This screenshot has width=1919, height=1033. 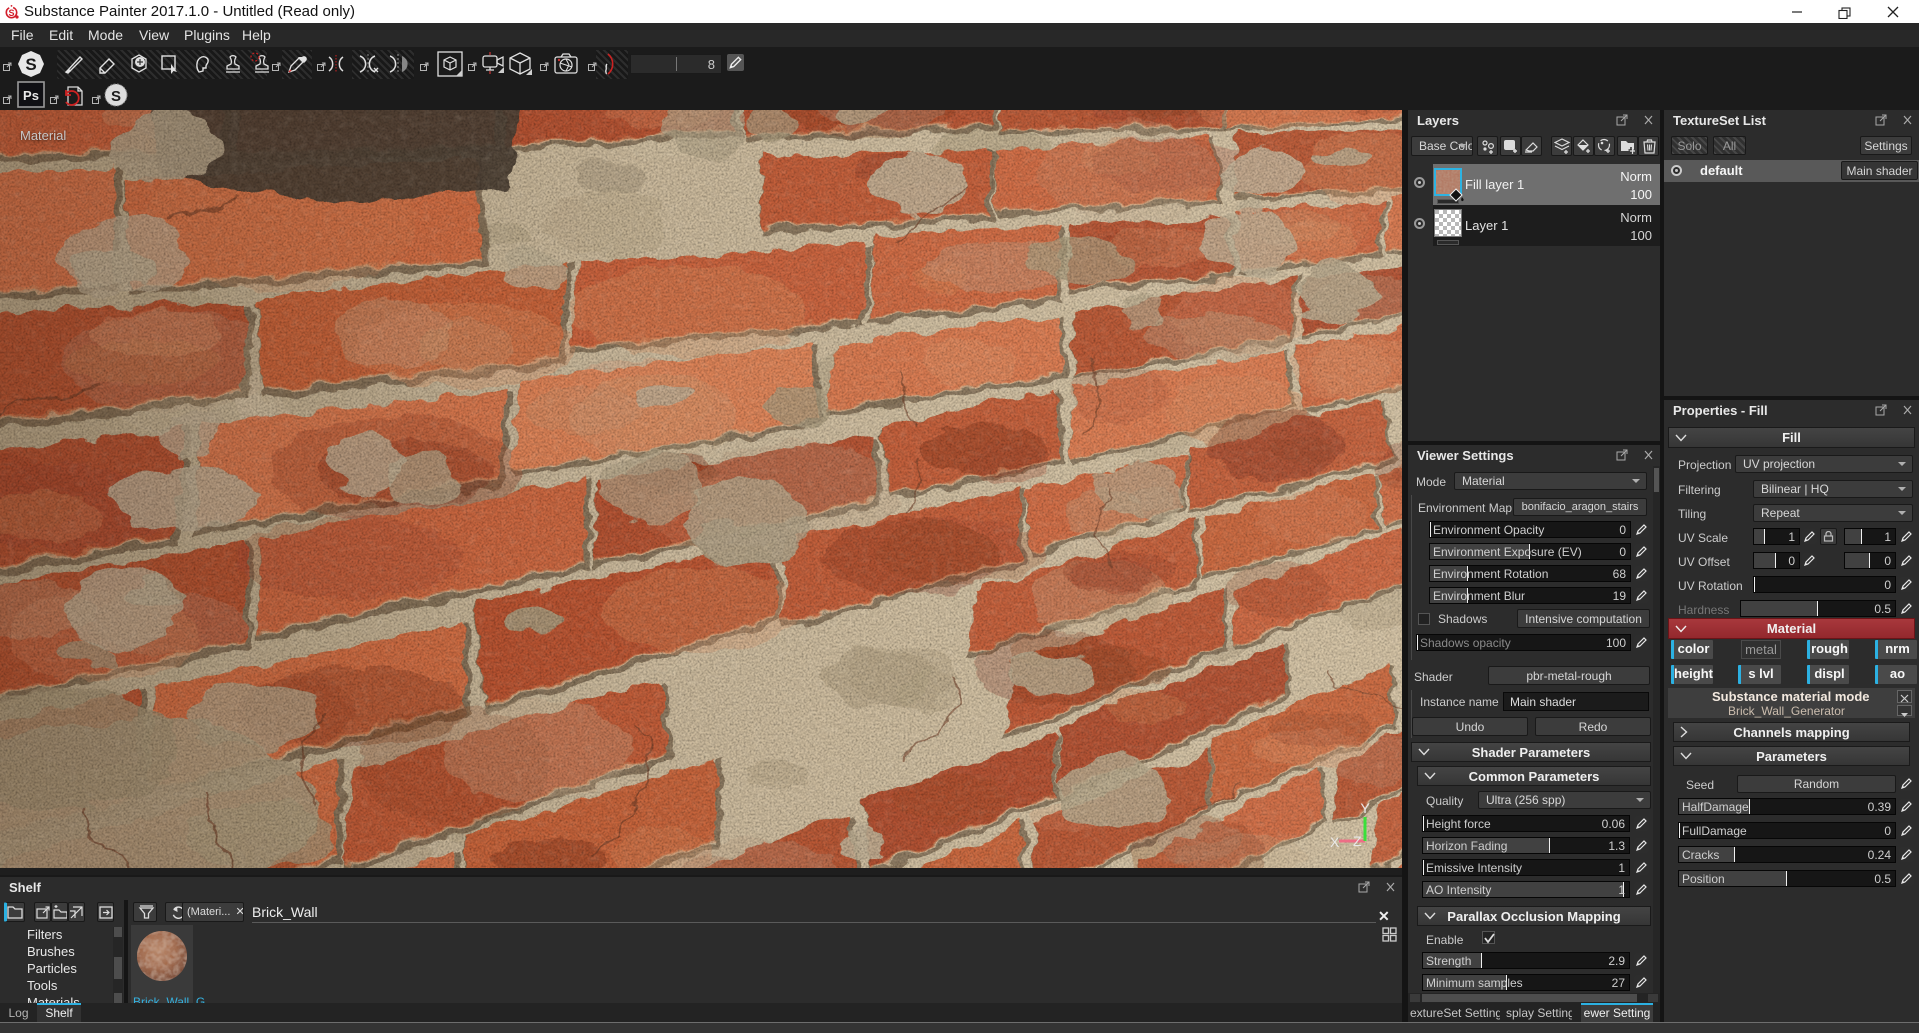 I want to click on svg-text: Z, so click(x=1357, y=841).